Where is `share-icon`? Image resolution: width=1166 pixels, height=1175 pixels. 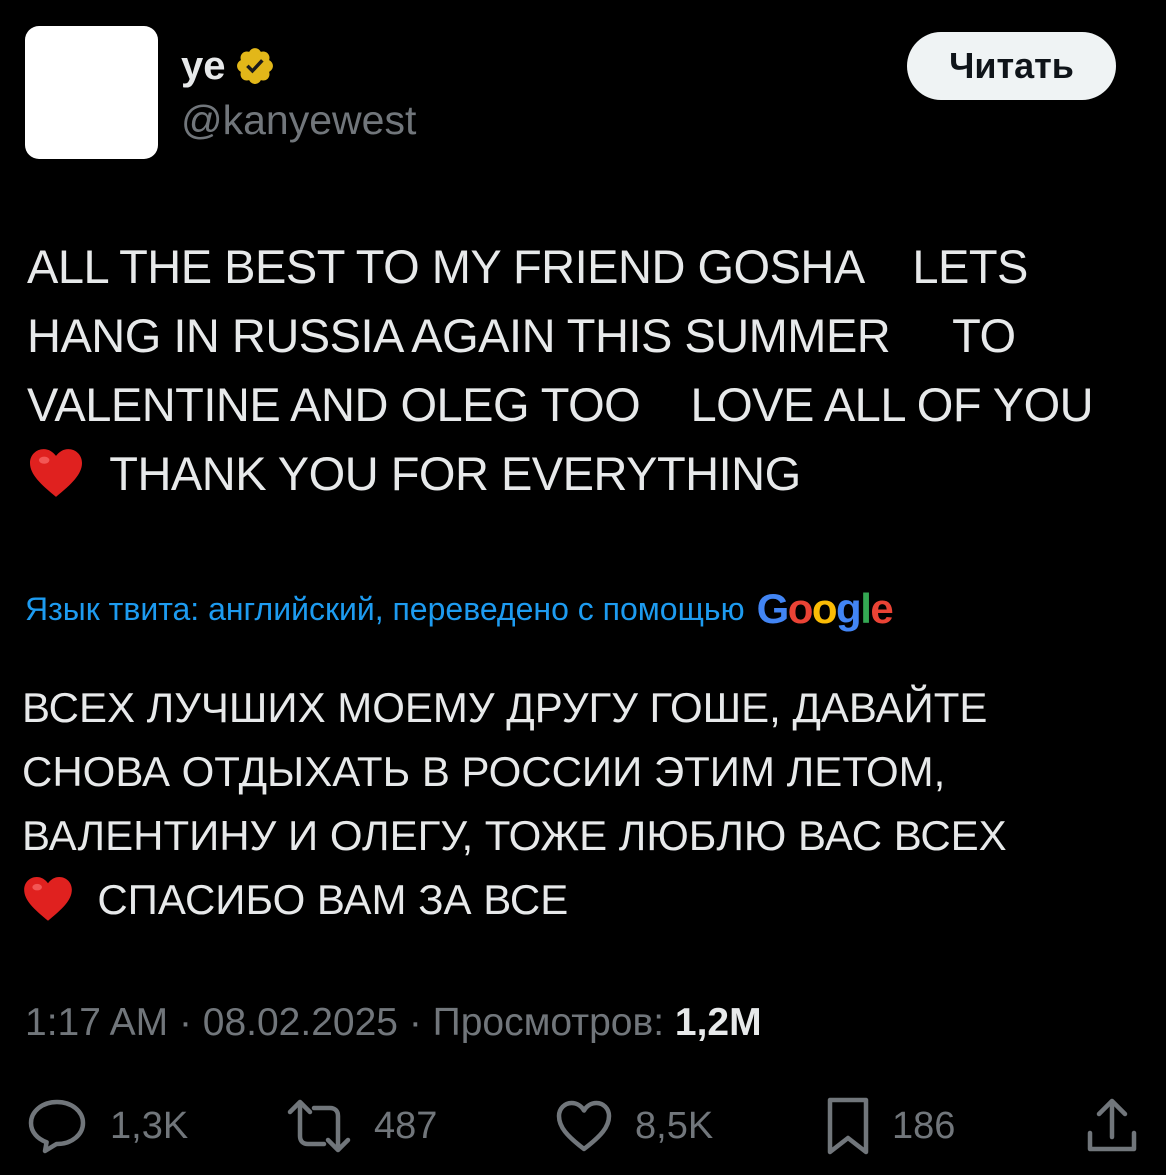 share-icon is located at coordinates (1112, 1125).